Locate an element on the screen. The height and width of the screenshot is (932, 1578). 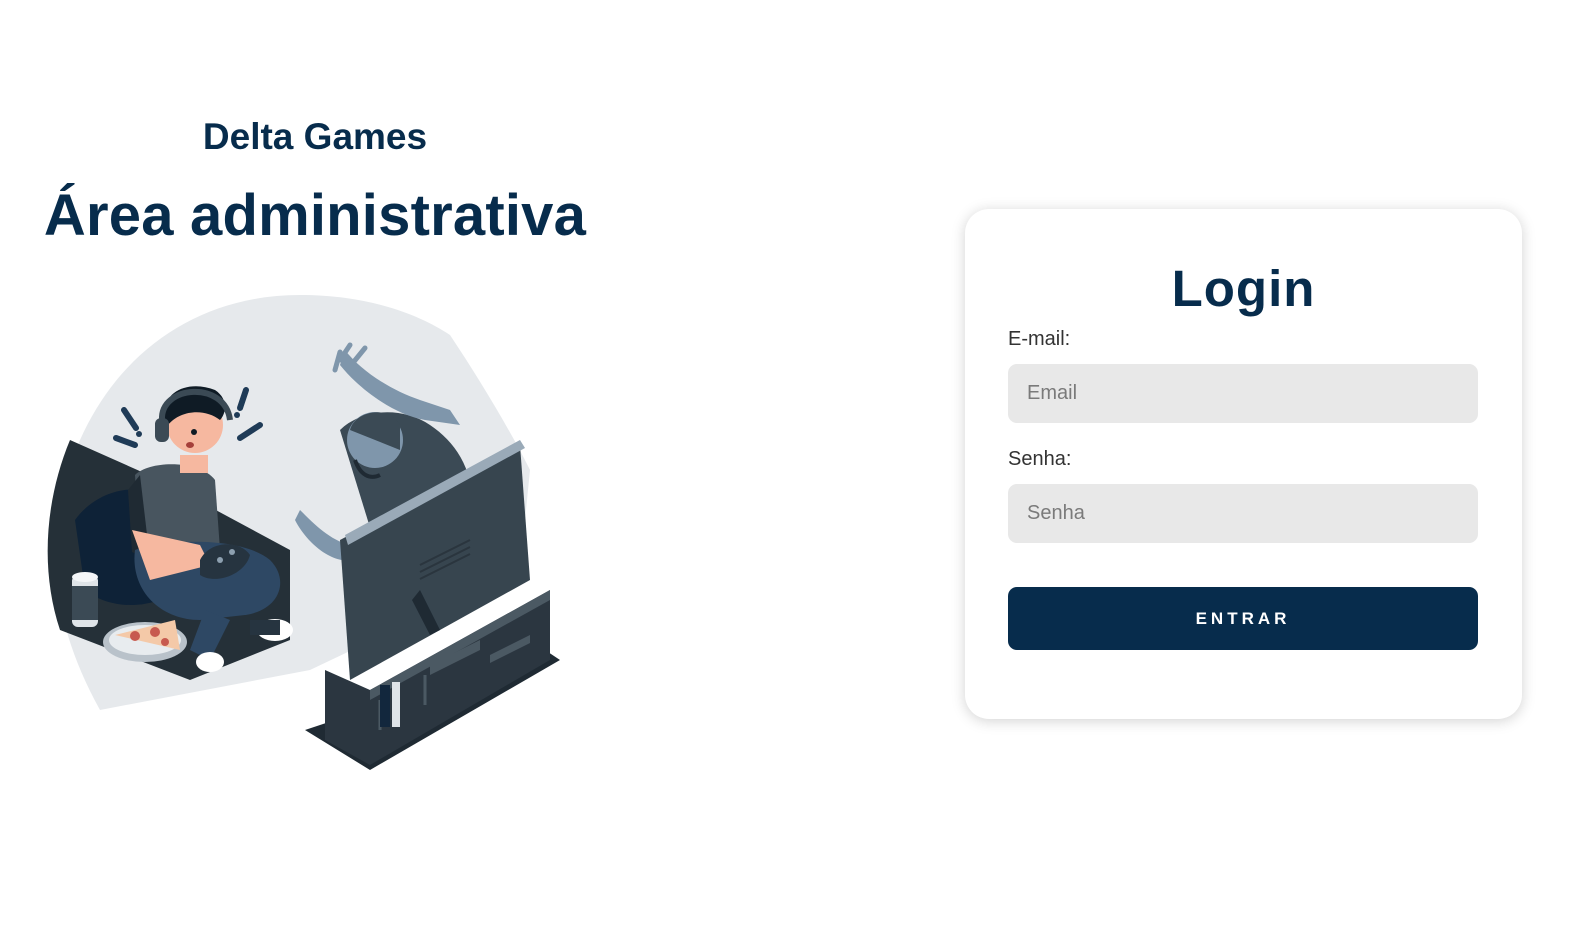
page-title: Área administrativa is located at coordinates (315, 215).